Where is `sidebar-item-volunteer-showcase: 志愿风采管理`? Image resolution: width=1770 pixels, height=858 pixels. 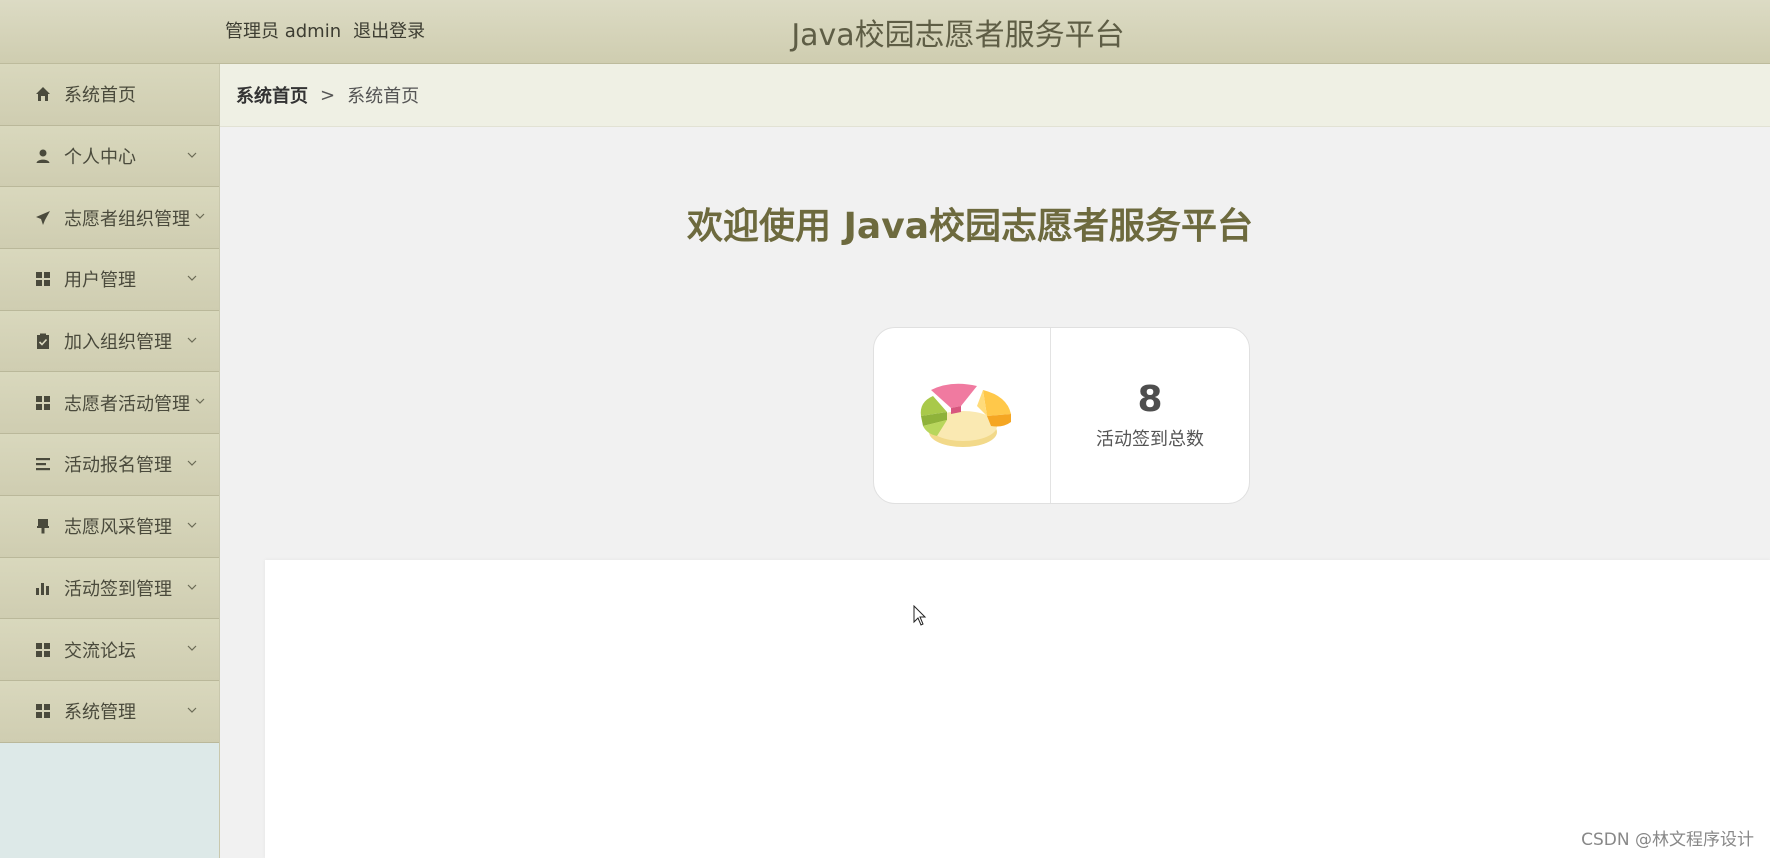
sidebar-item-volunteer-showcase: 志愿风采管理 is located at coordinates (109, 526).